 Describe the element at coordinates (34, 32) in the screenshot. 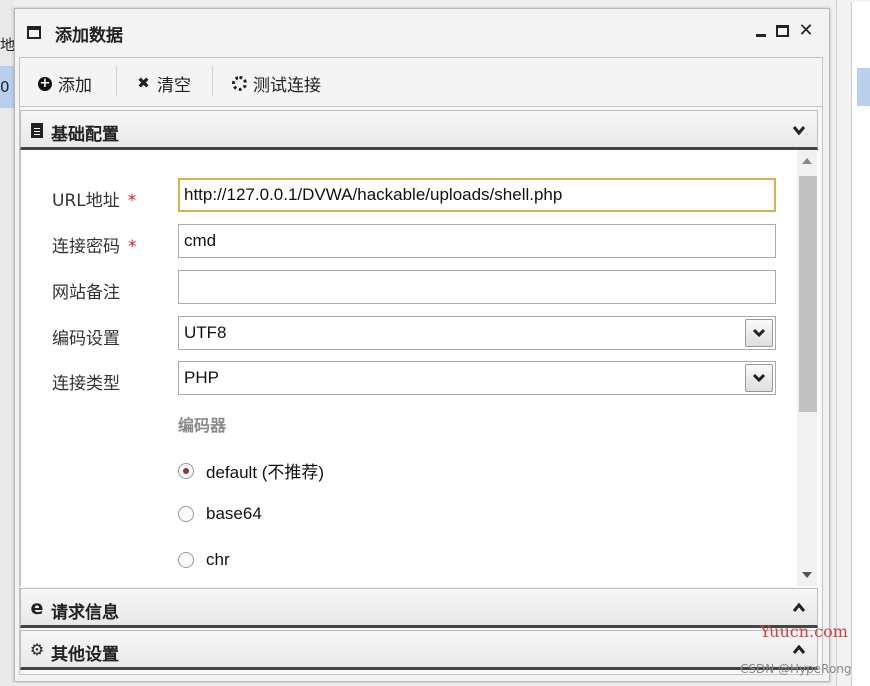

I see `window-icon` at that location.